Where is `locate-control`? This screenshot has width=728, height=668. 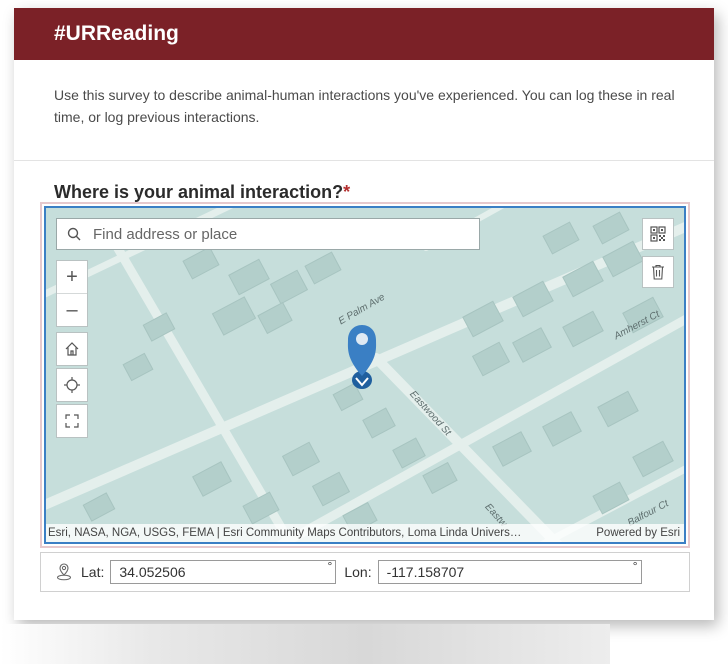
locate-control is located at coordinates (72, 385).